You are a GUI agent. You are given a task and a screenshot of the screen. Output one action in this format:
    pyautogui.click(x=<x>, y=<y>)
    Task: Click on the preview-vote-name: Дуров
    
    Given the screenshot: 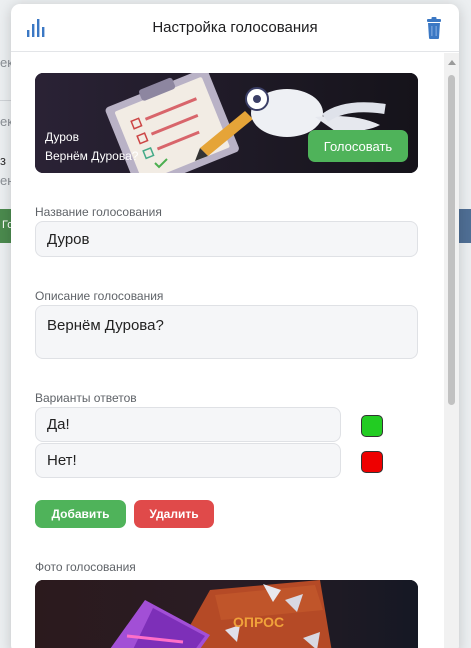 What is the action you would take?
    pyautogui.click(x=62, y=137)
    